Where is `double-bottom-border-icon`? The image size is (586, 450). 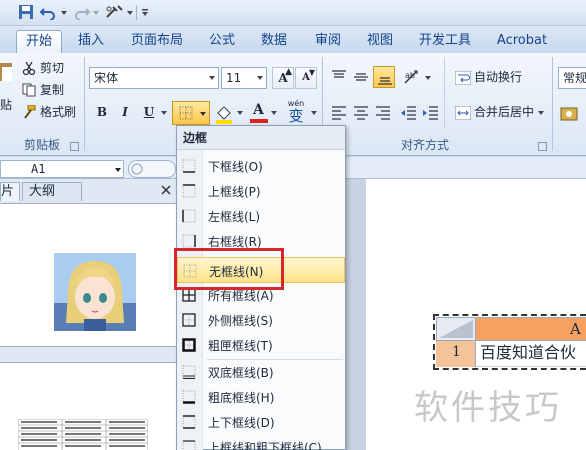
double-bottom-border-icon is located at coordinates (189, 372).